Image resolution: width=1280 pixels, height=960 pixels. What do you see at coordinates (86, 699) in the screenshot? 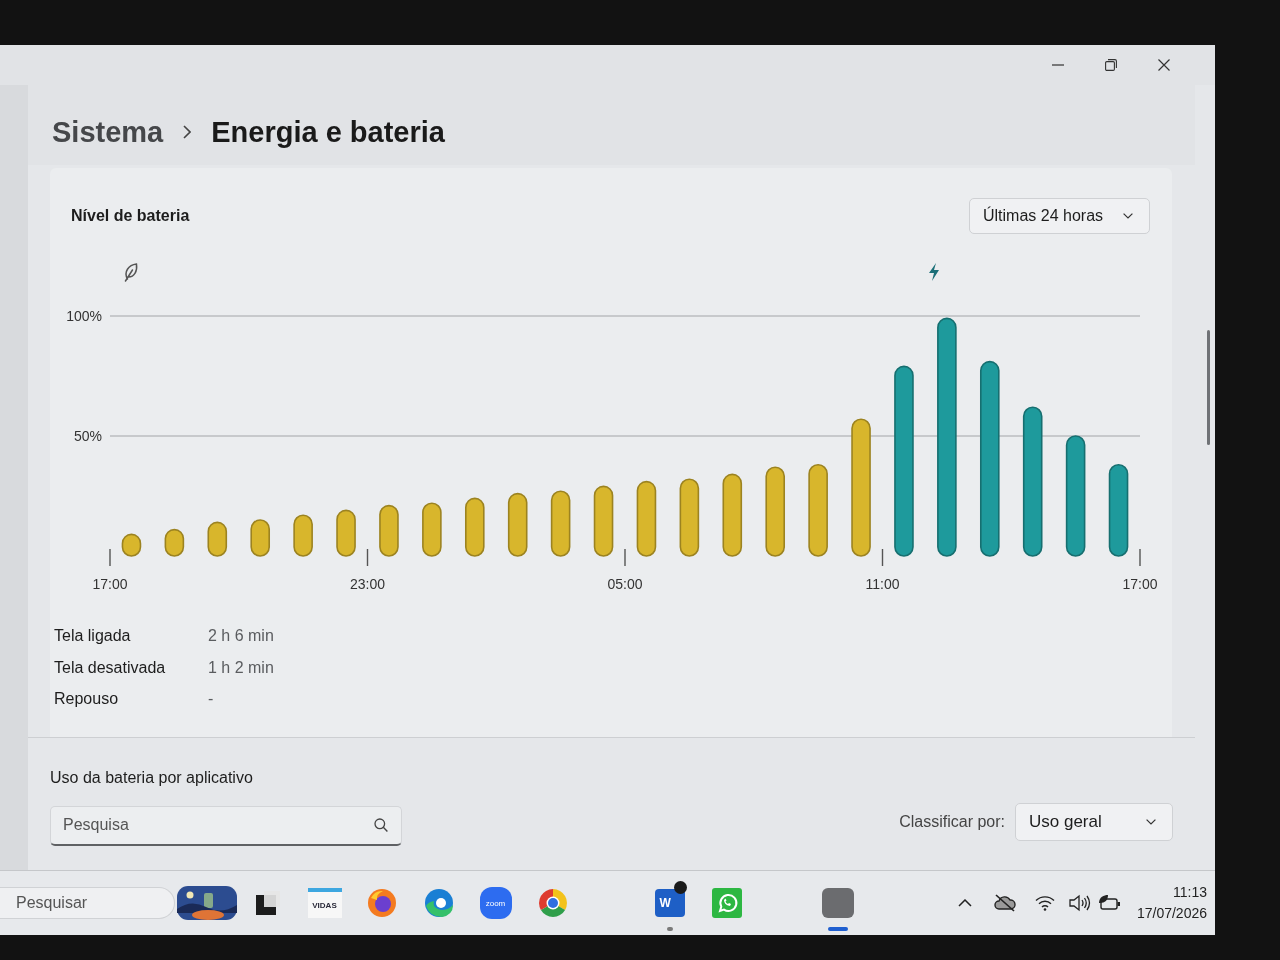
I see `stat-label: Repouso` at bounding box center [86, 699].